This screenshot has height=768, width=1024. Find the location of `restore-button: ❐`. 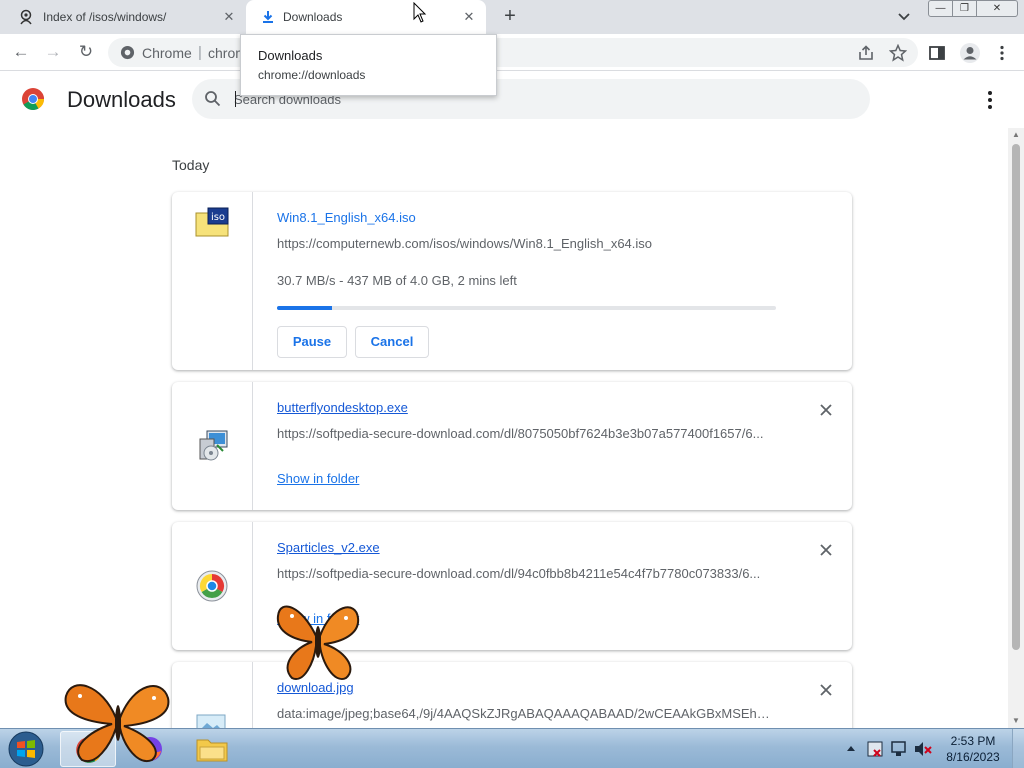

restore-button: ❐ is located at coordinates (964, 8).